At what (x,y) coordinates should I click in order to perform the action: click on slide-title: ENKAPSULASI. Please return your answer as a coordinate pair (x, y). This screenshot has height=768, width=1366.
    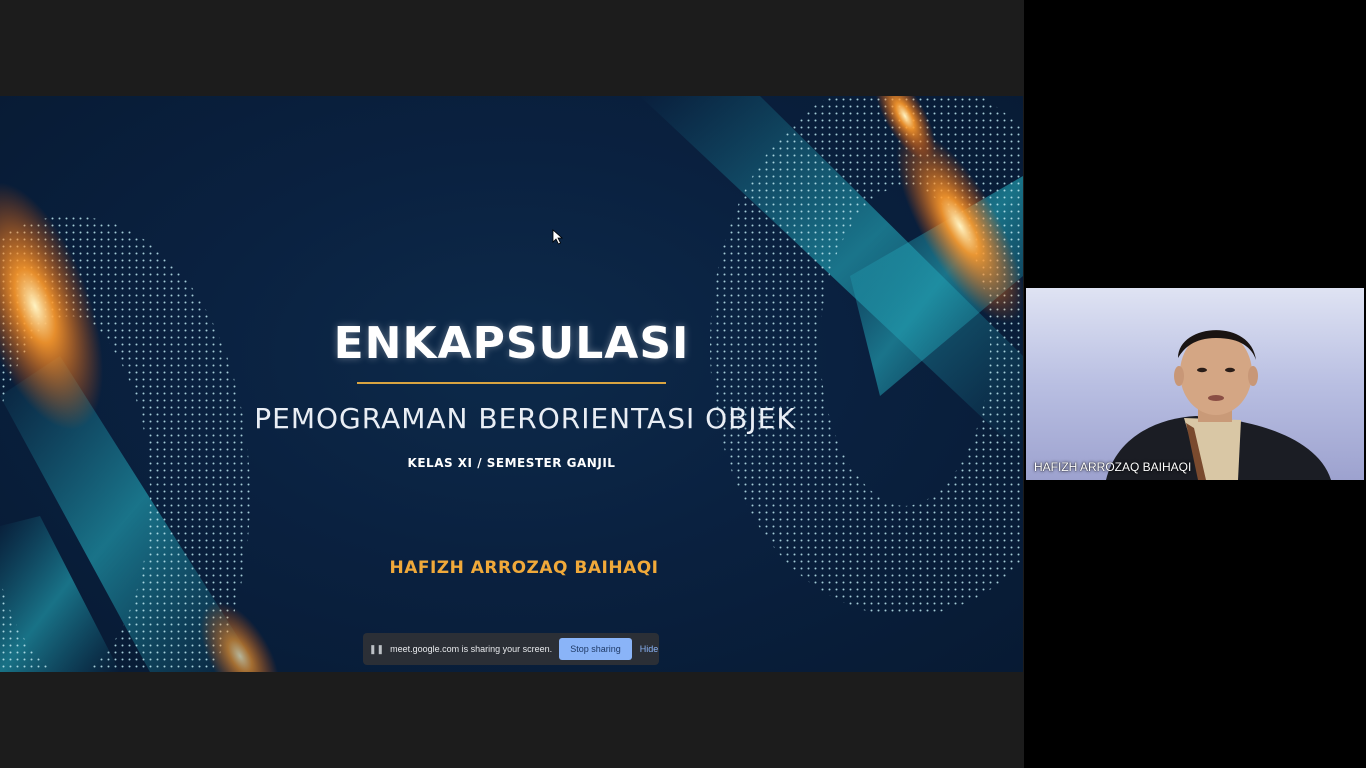
    Looking at the image, I should click on (511, 343).